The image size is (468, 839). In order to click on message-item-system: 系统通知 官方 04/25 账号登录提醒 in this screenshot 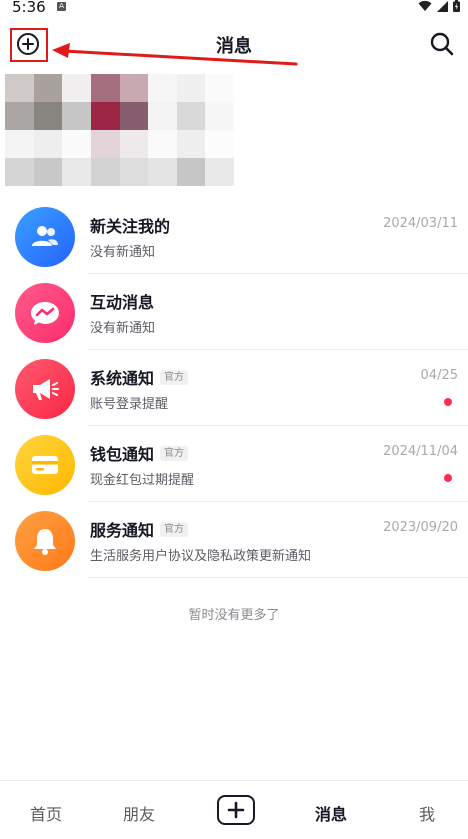, I will do `click(234, 388)`.